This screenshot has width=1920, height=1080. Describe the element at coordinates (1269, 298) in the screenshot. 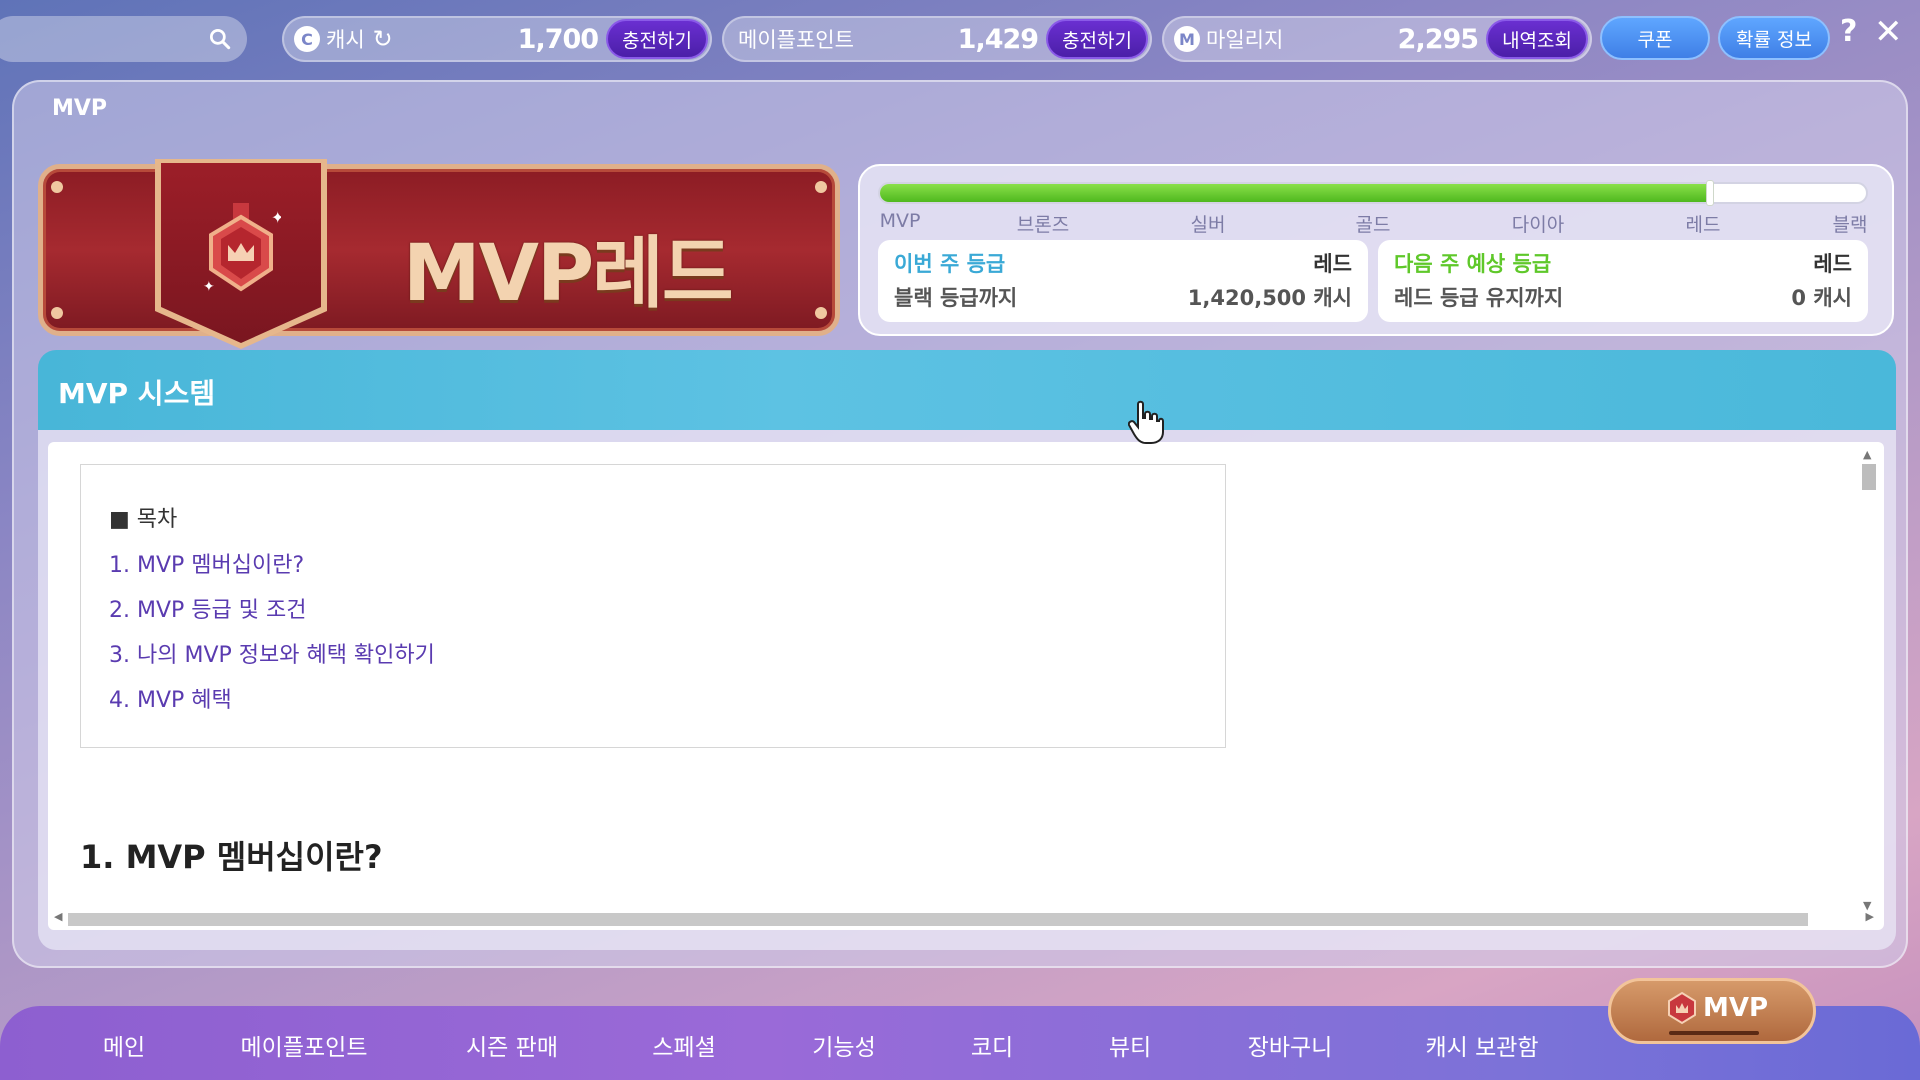

I see `this-week-sub-value: 1,420,500 캐시` at that location.